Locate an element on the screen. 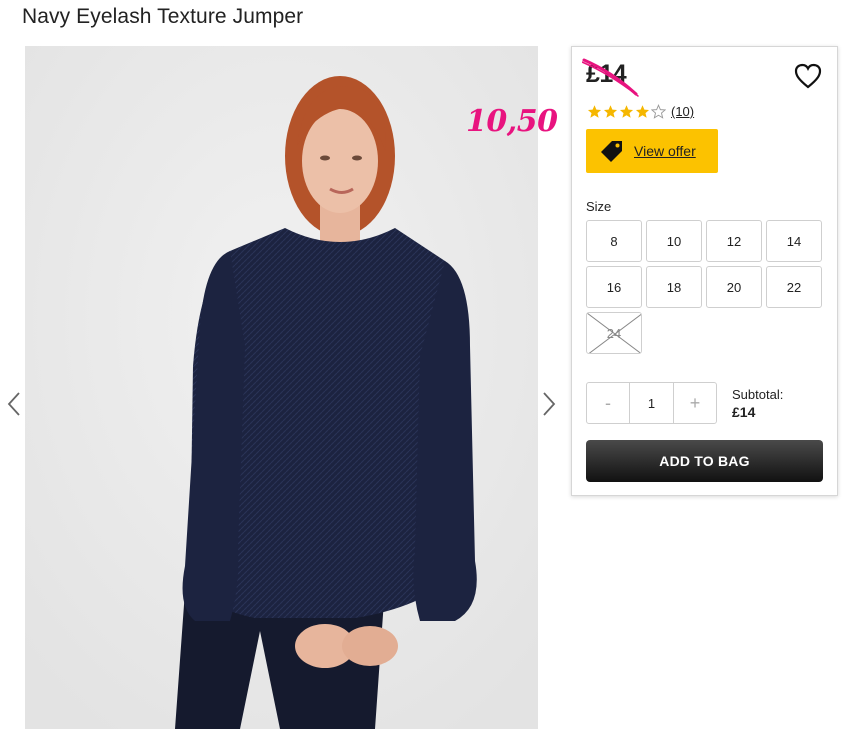 The image size is (845, 729). view-offer-label: View offer is located at coordinates (665, 151).